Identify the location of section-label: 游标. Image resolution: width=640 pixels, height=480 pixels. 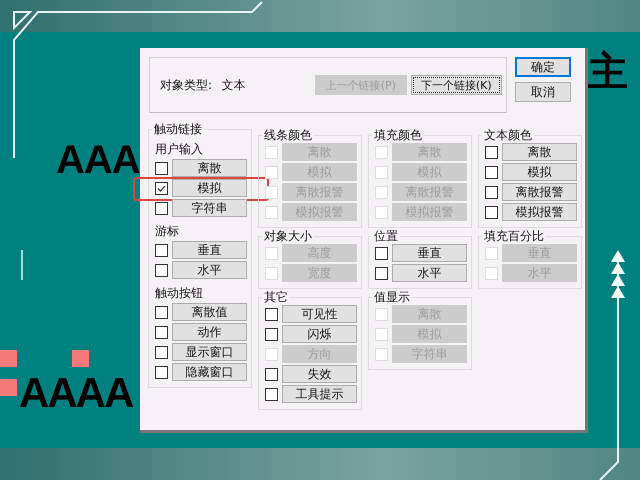
(167, 231).